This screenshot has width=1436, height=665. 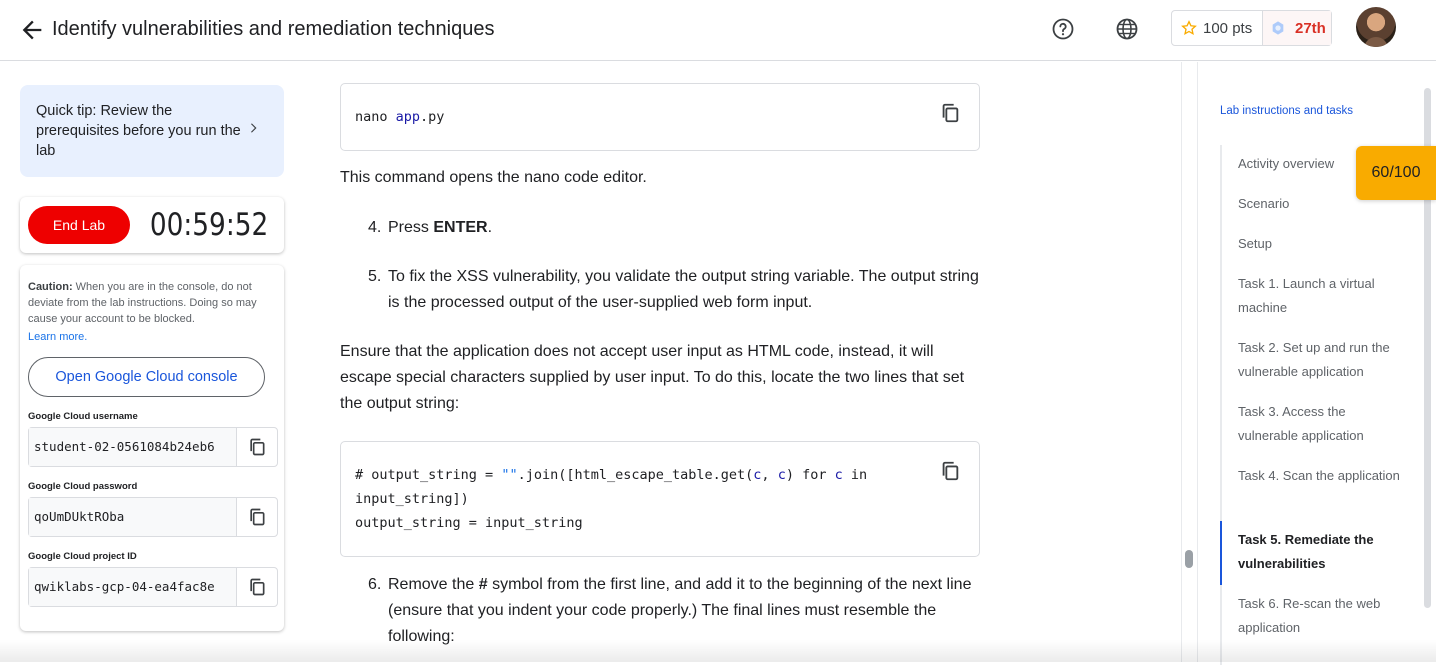 I want to click on points-display: 100 pts, so click(x=1217, y=28).